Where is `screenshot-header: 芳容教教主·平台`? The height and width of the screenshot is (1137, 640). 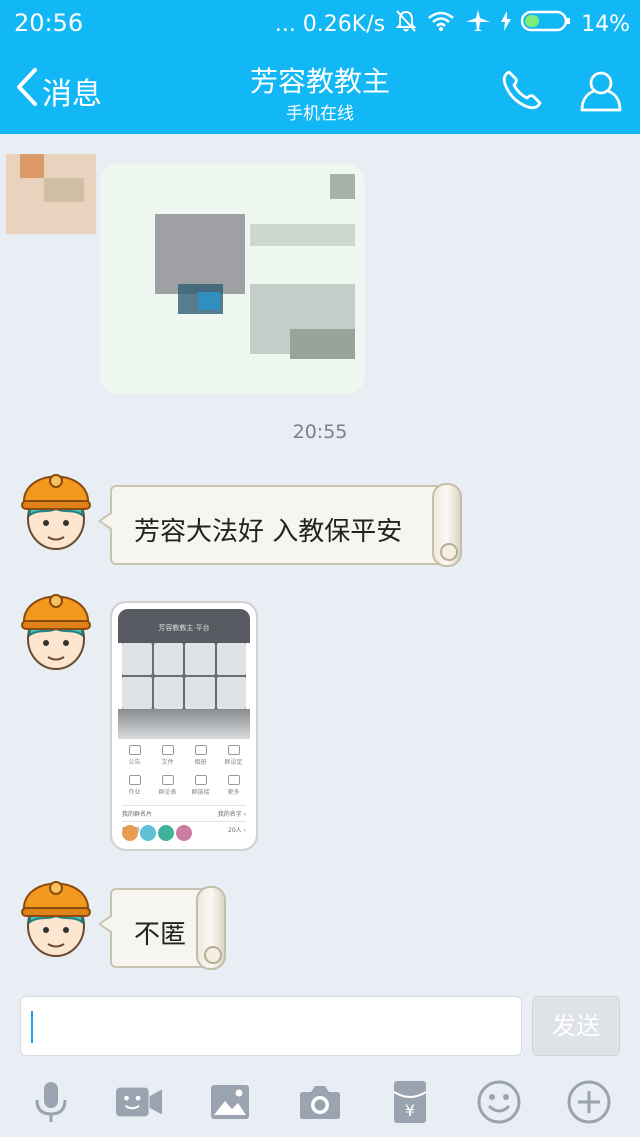 screenshot-header: 芳容教教主·平台 is located at coordinates (184, 626).